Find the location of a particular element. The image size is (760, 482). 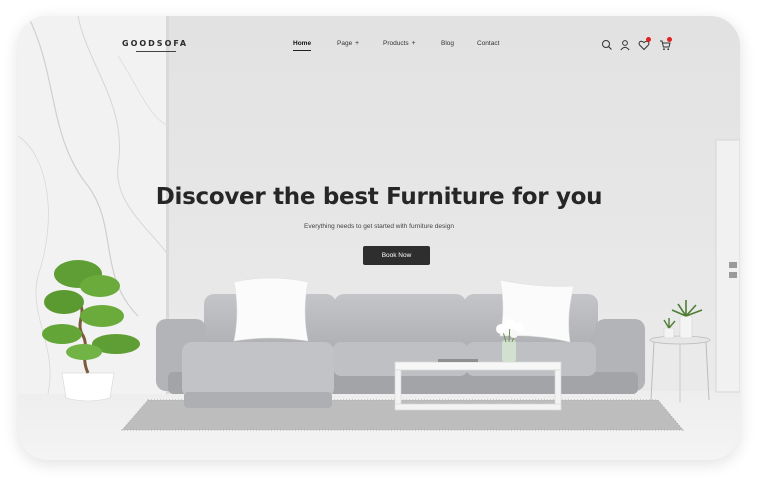

nav-contact-label: Contact is located at coordinates (488, 43).